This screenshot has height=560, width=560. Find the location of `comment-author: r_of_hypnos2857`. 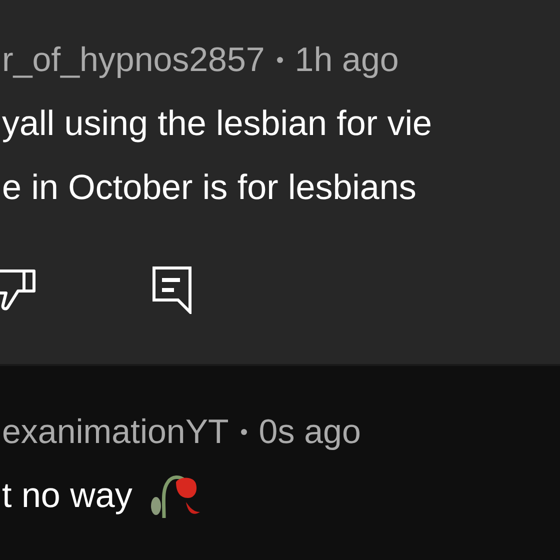

comment-author: r_of_hypnos2857 is located at coordinates (133, 60).